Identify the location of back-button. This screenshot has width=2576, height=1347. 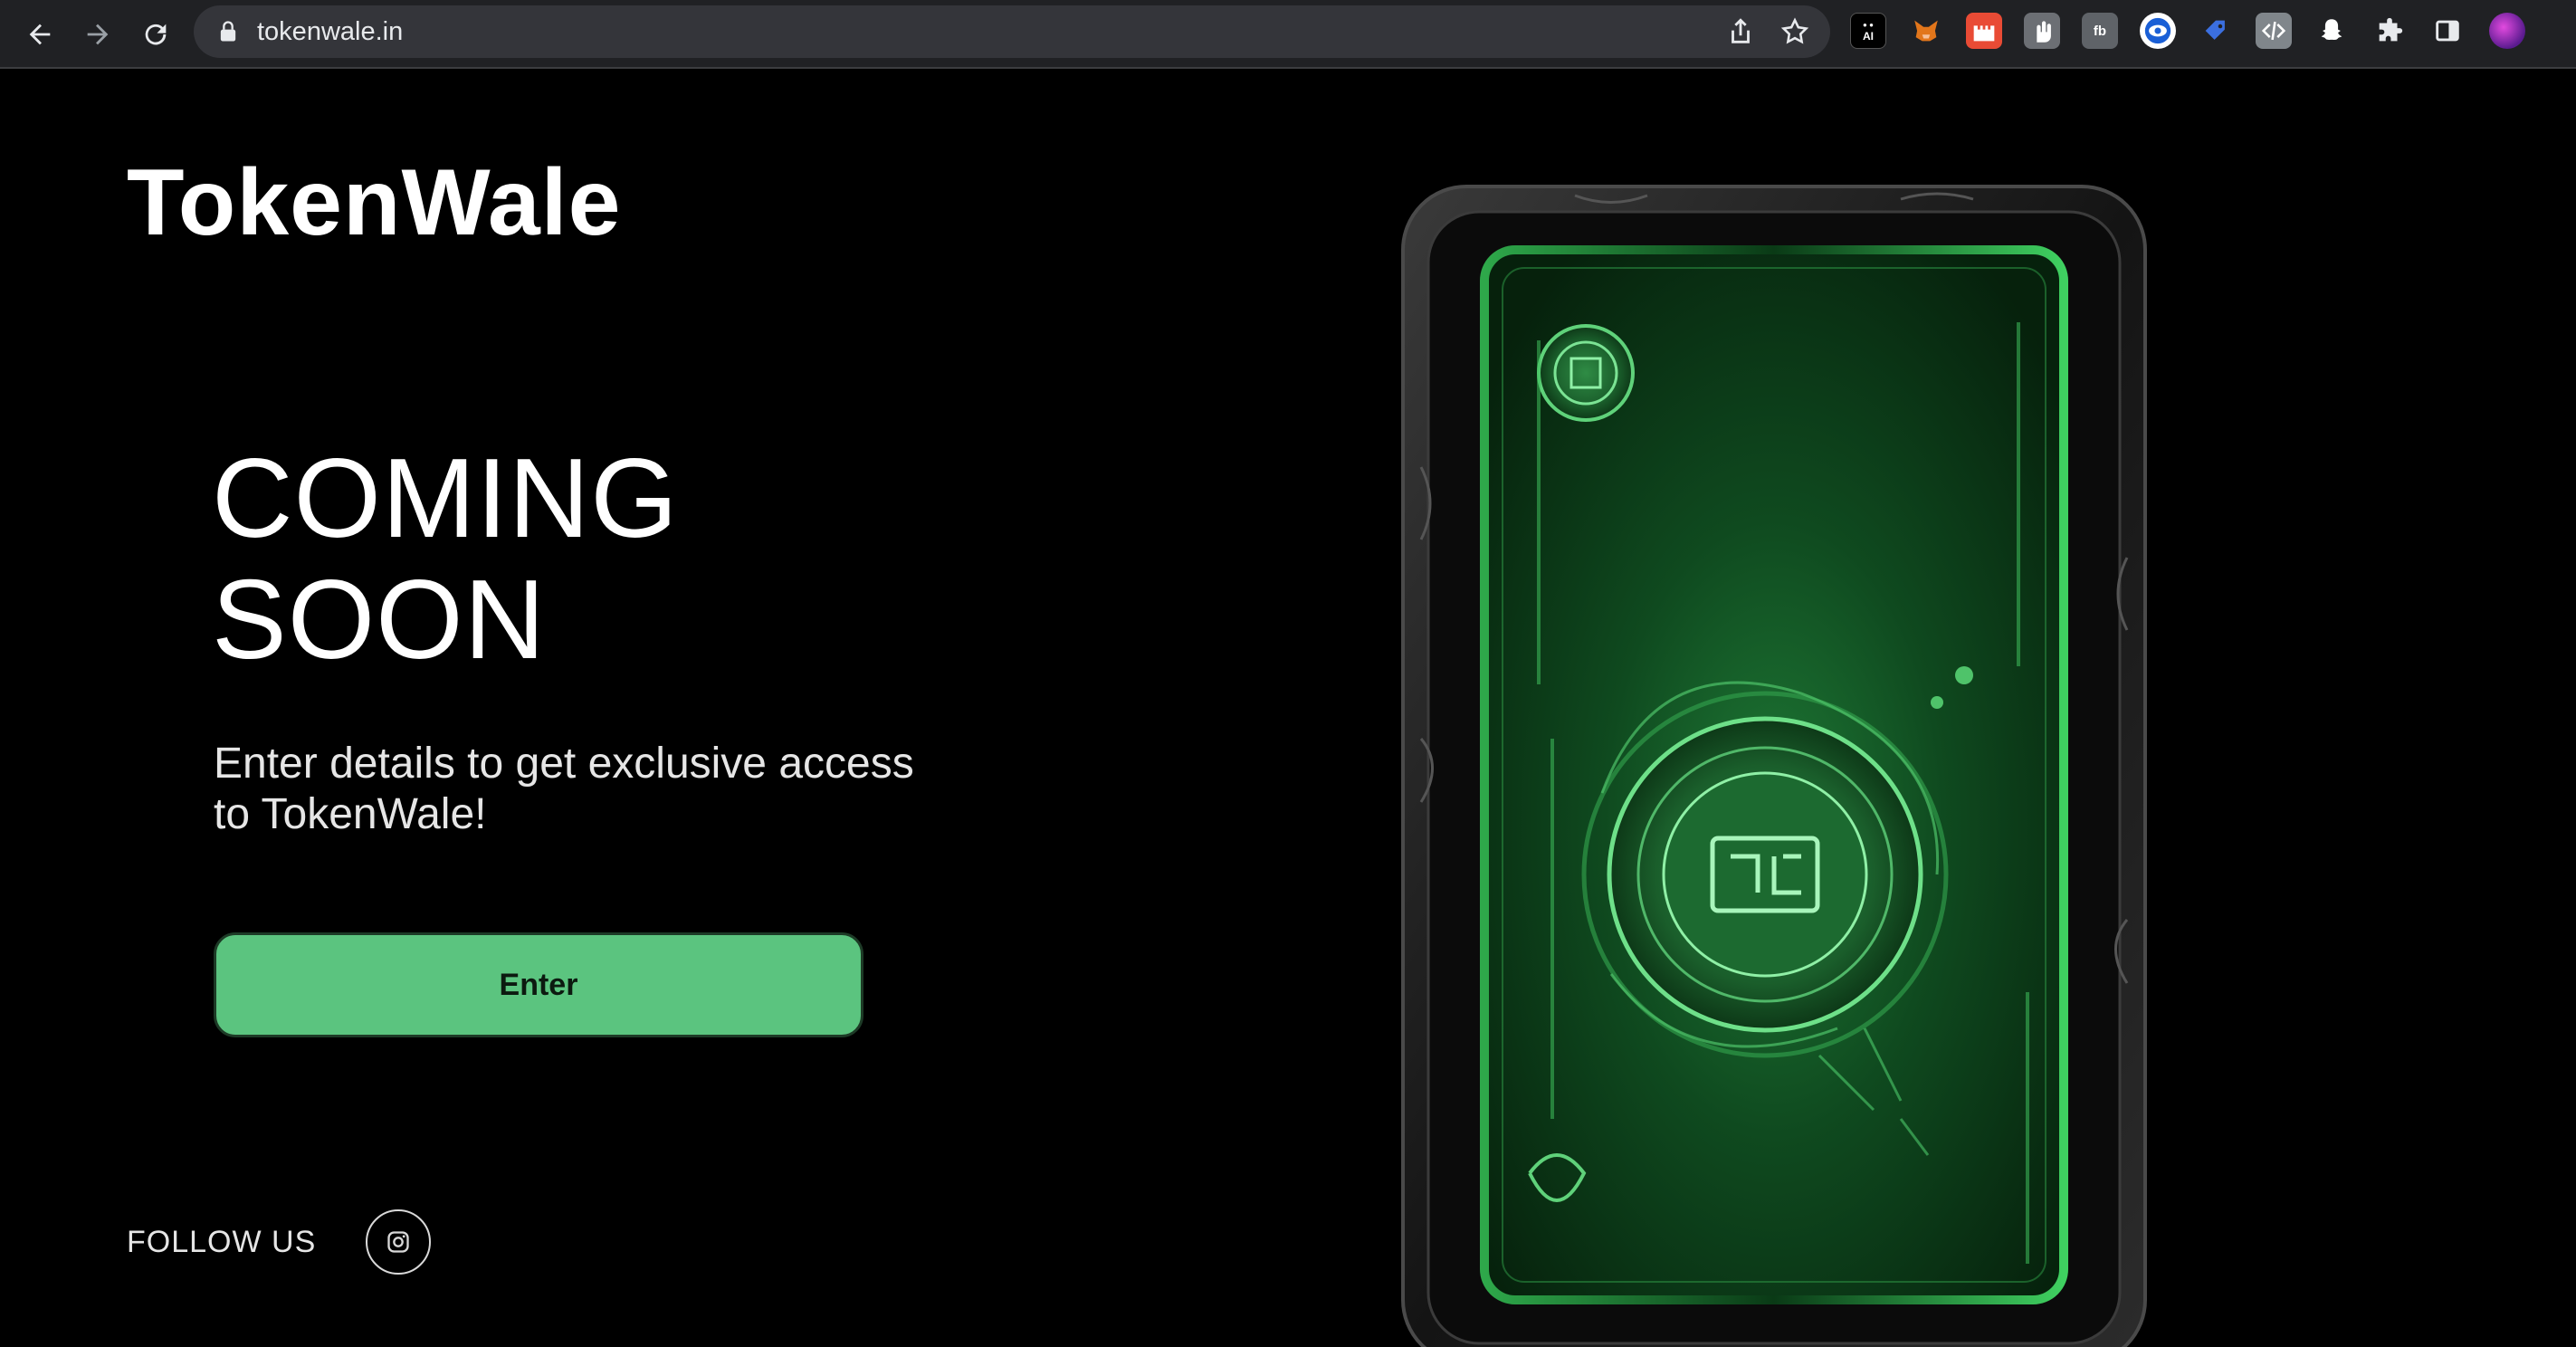
(40, 34).